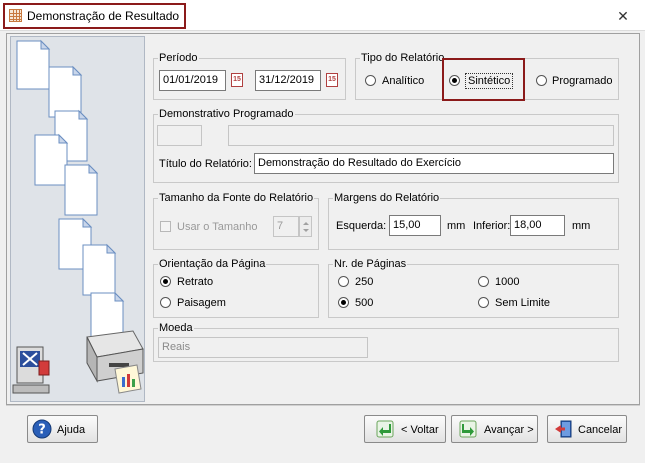  I want to click on radio-analitico, so click(370, 80).